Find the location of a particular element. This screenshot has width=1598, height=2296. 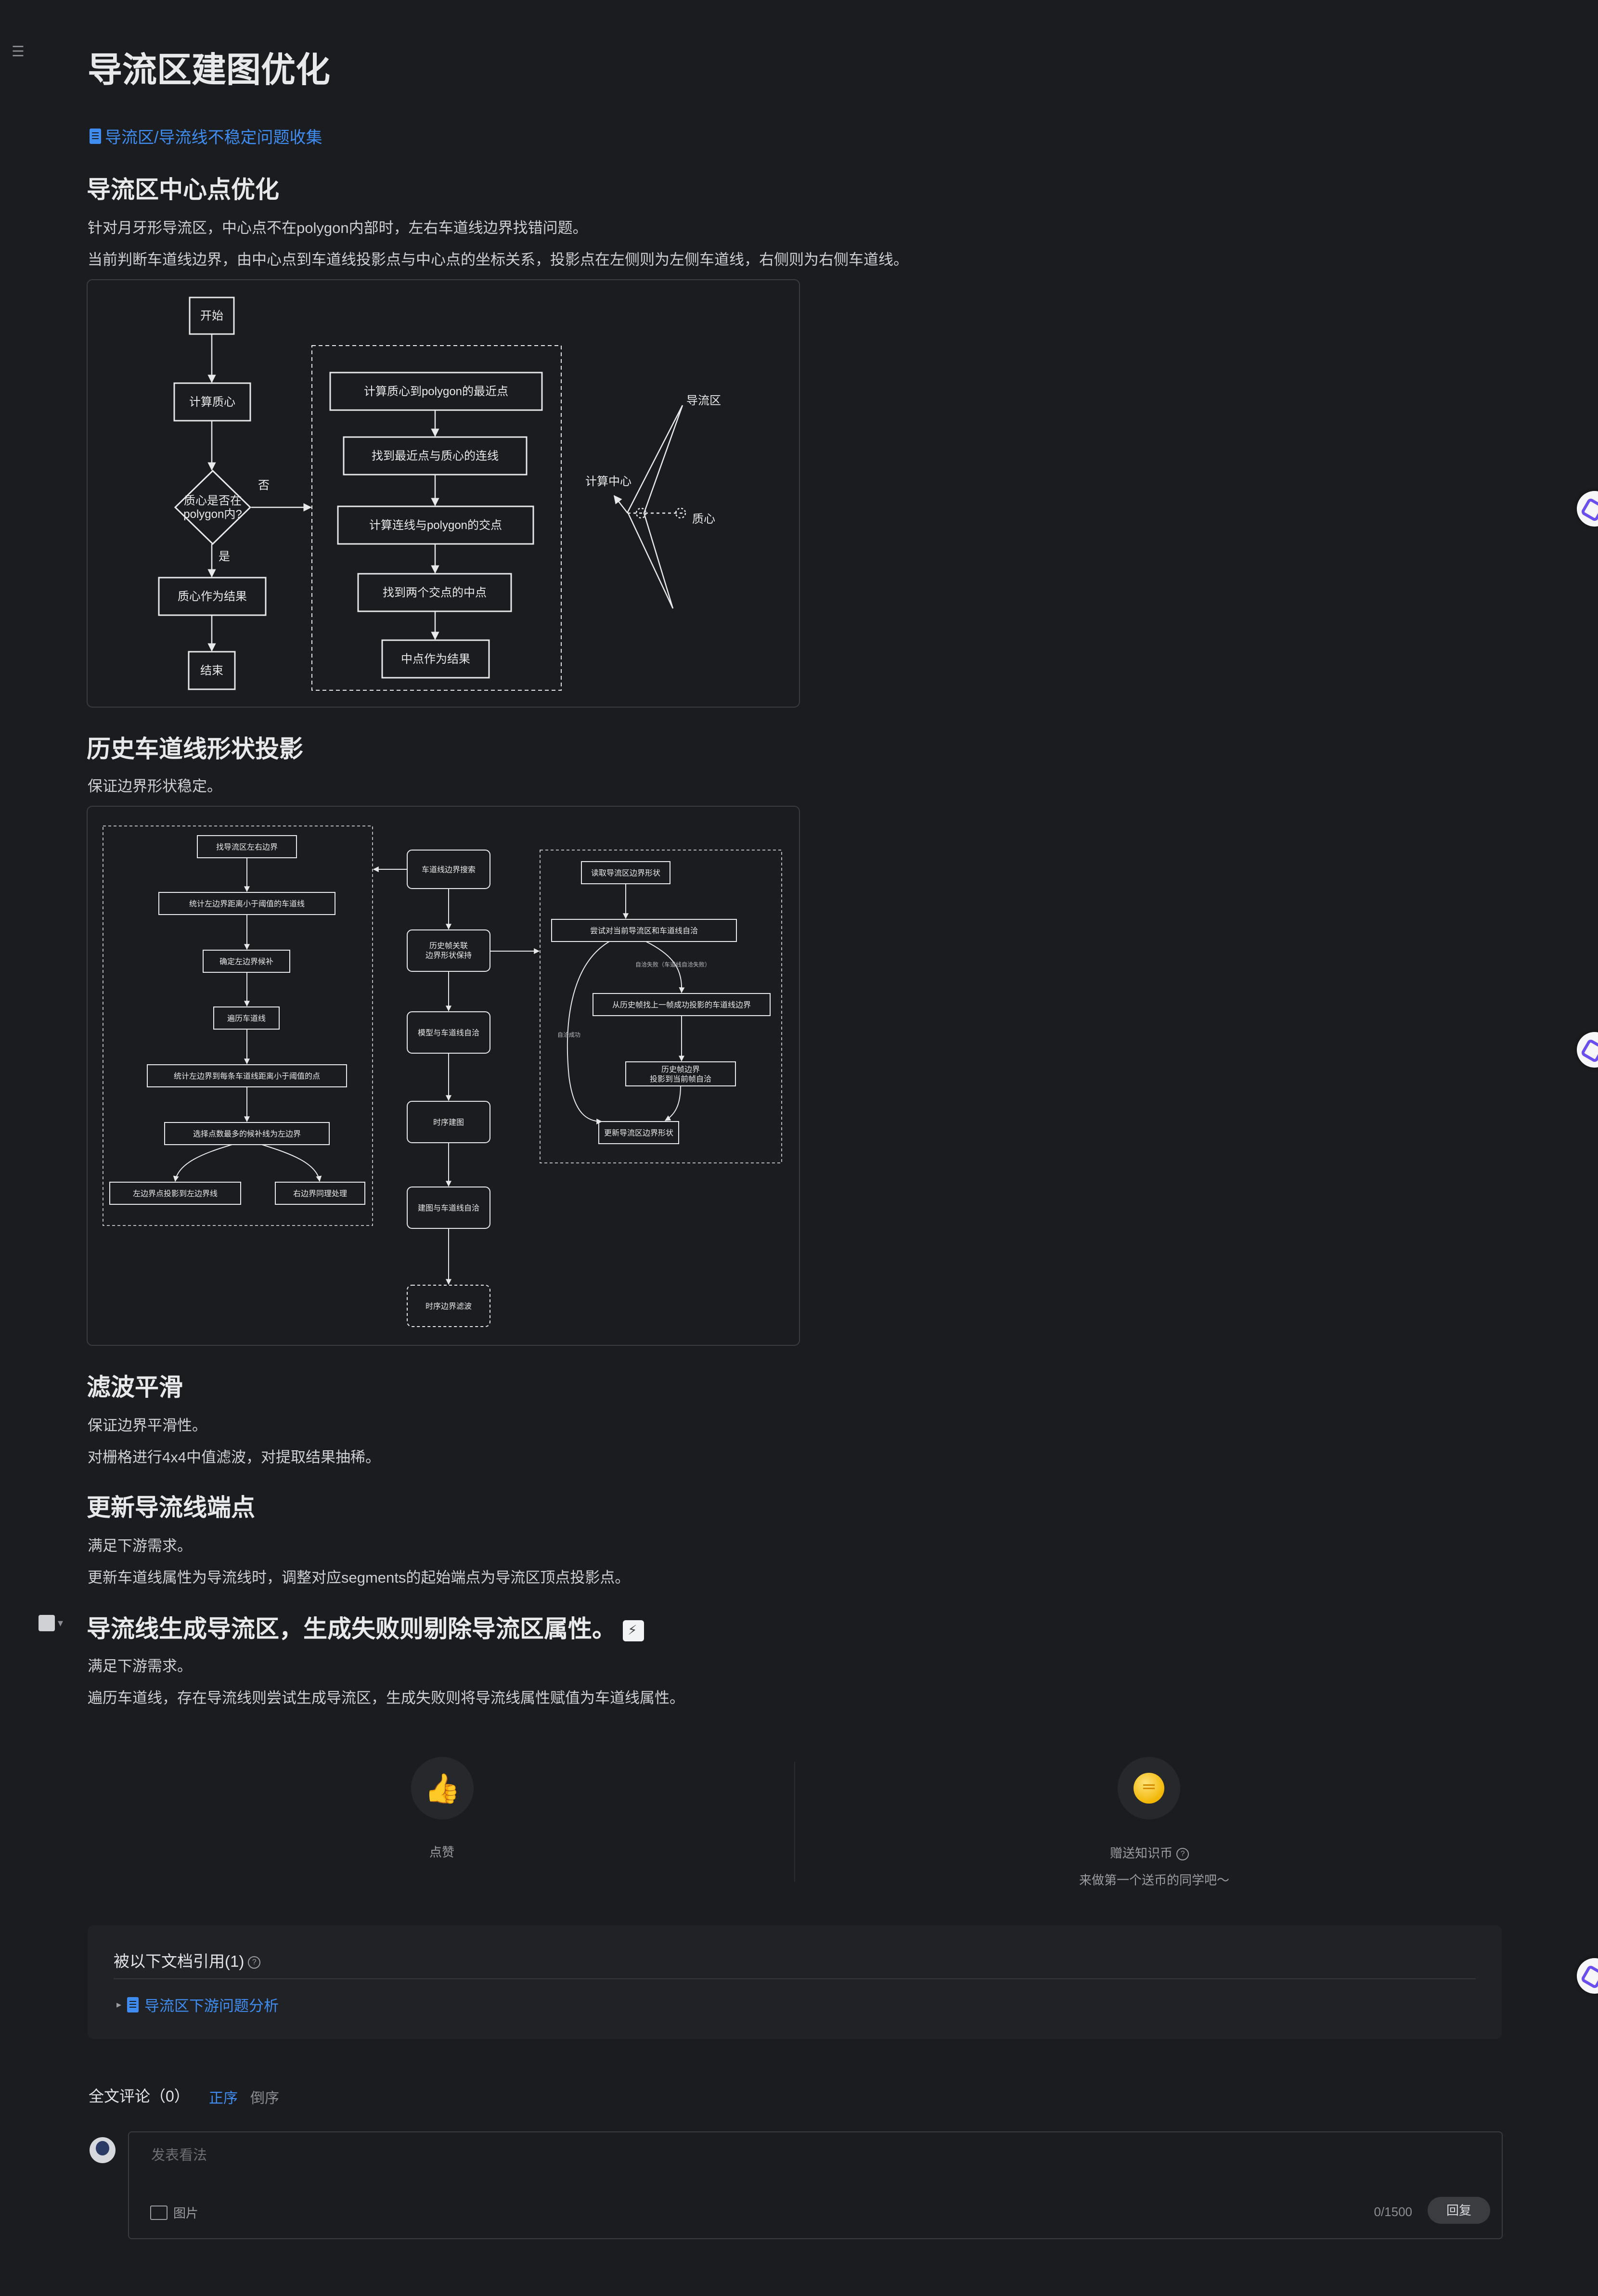

fc1-step-2: 找到最近点与质心的连线 is located at coordinates (435, 456).